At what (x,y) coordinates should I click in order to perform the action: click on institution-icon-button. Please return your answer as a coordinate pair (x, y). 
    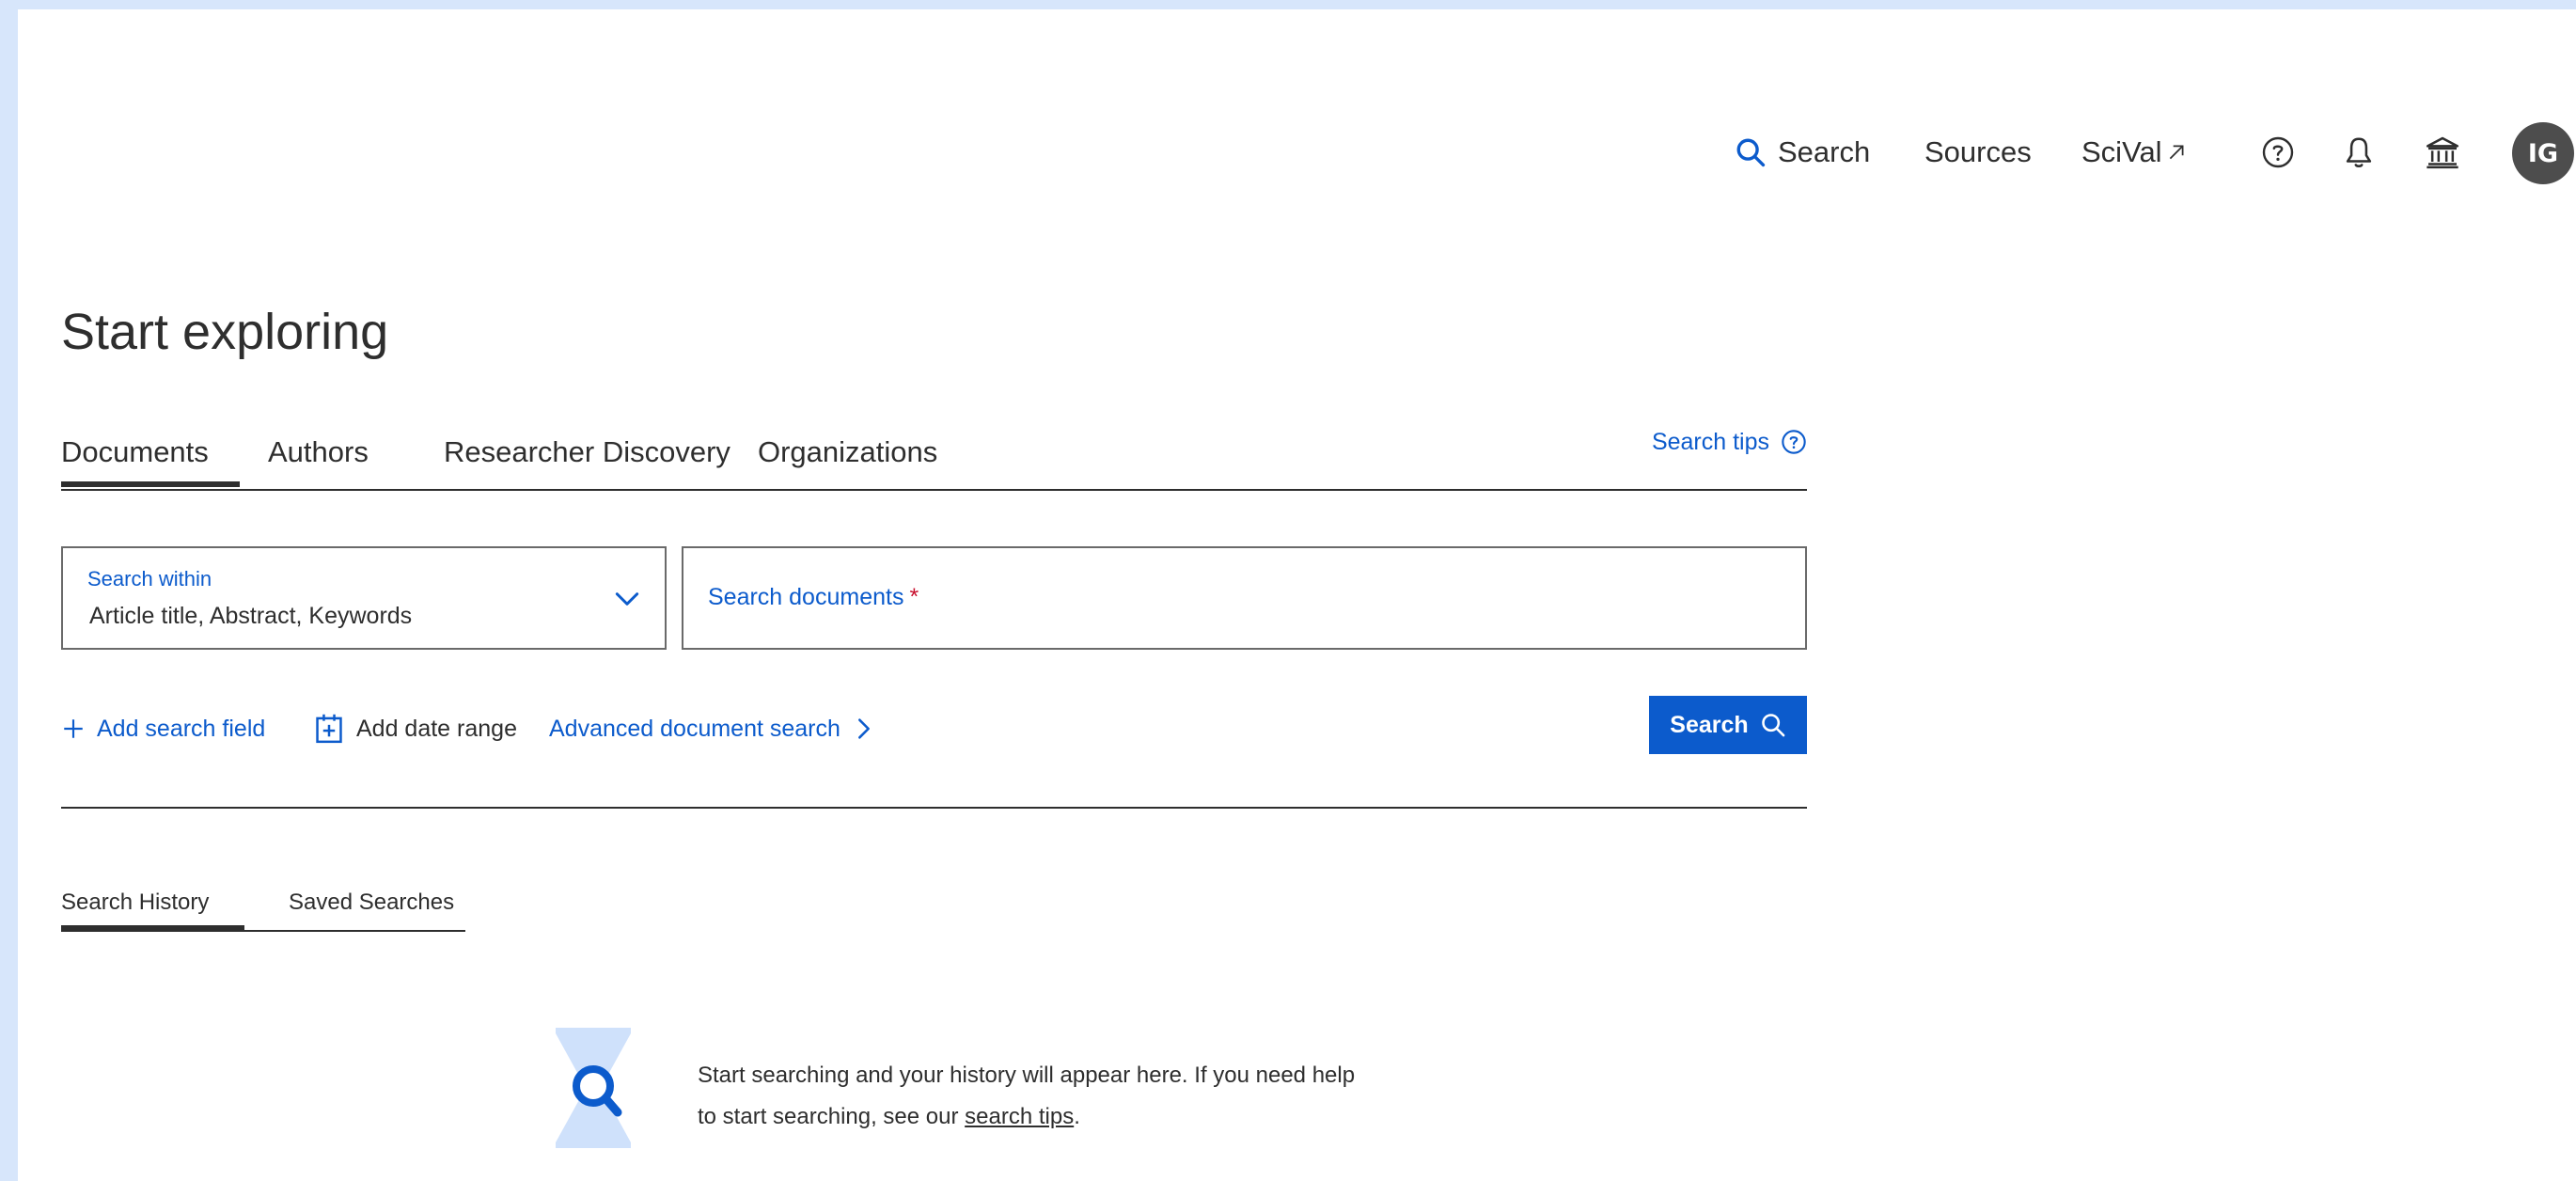
    Looking at the image, I should click on (2443, 152).